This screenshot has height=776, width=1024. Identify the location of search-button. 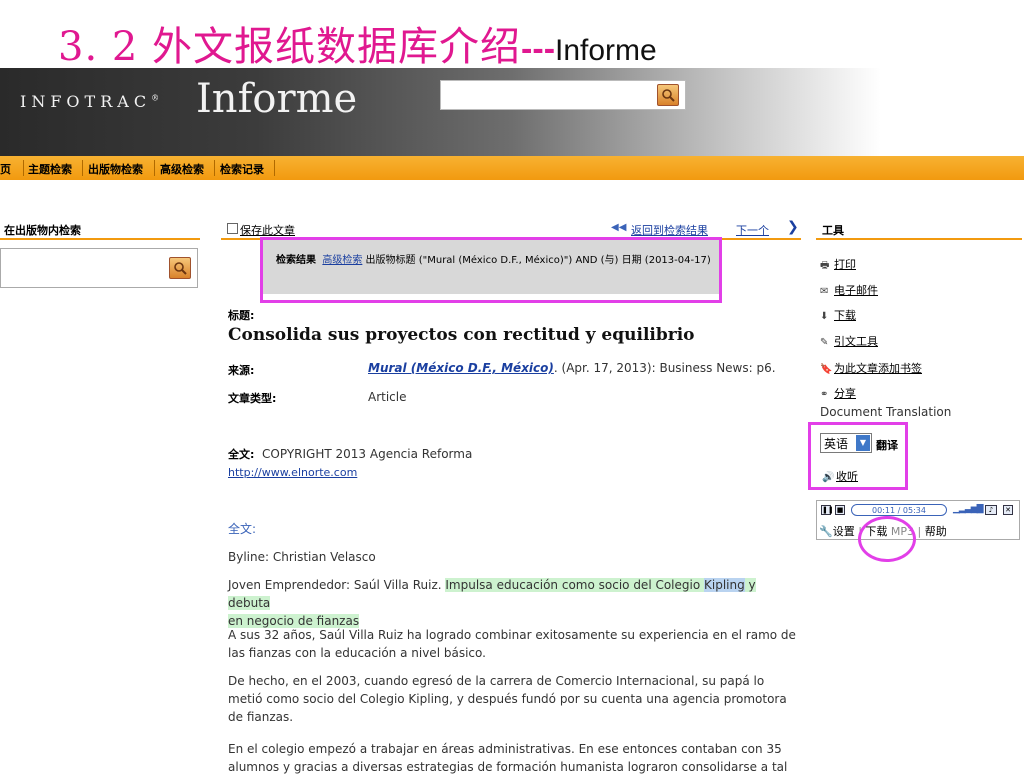
(668, 95).